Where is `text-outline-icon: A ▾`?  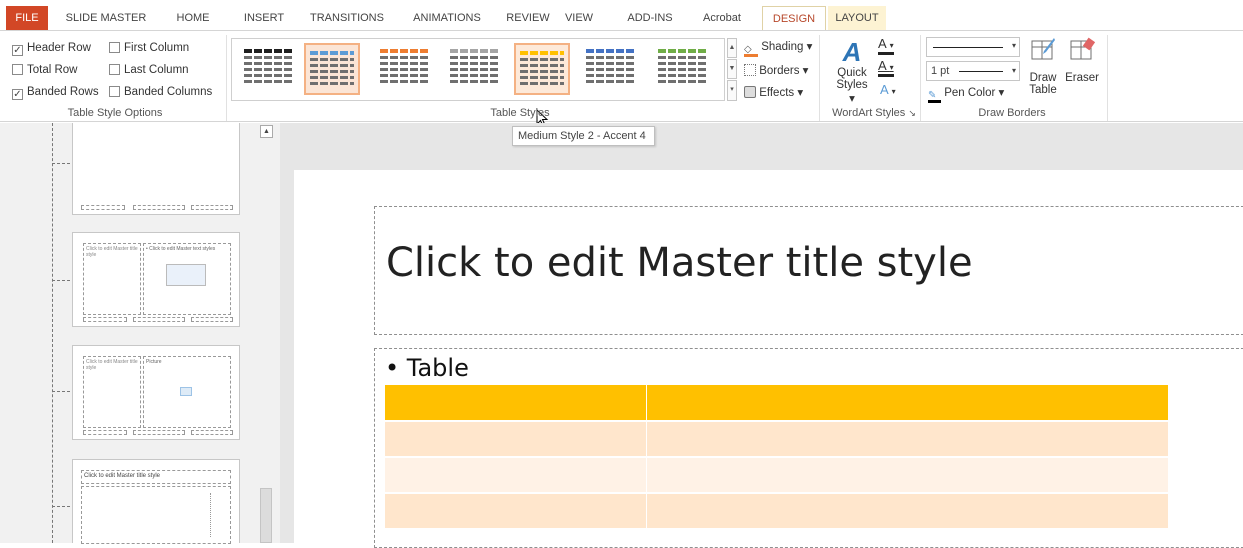
text-outline-icon: A ▾ is located at coordinates (886, 68).